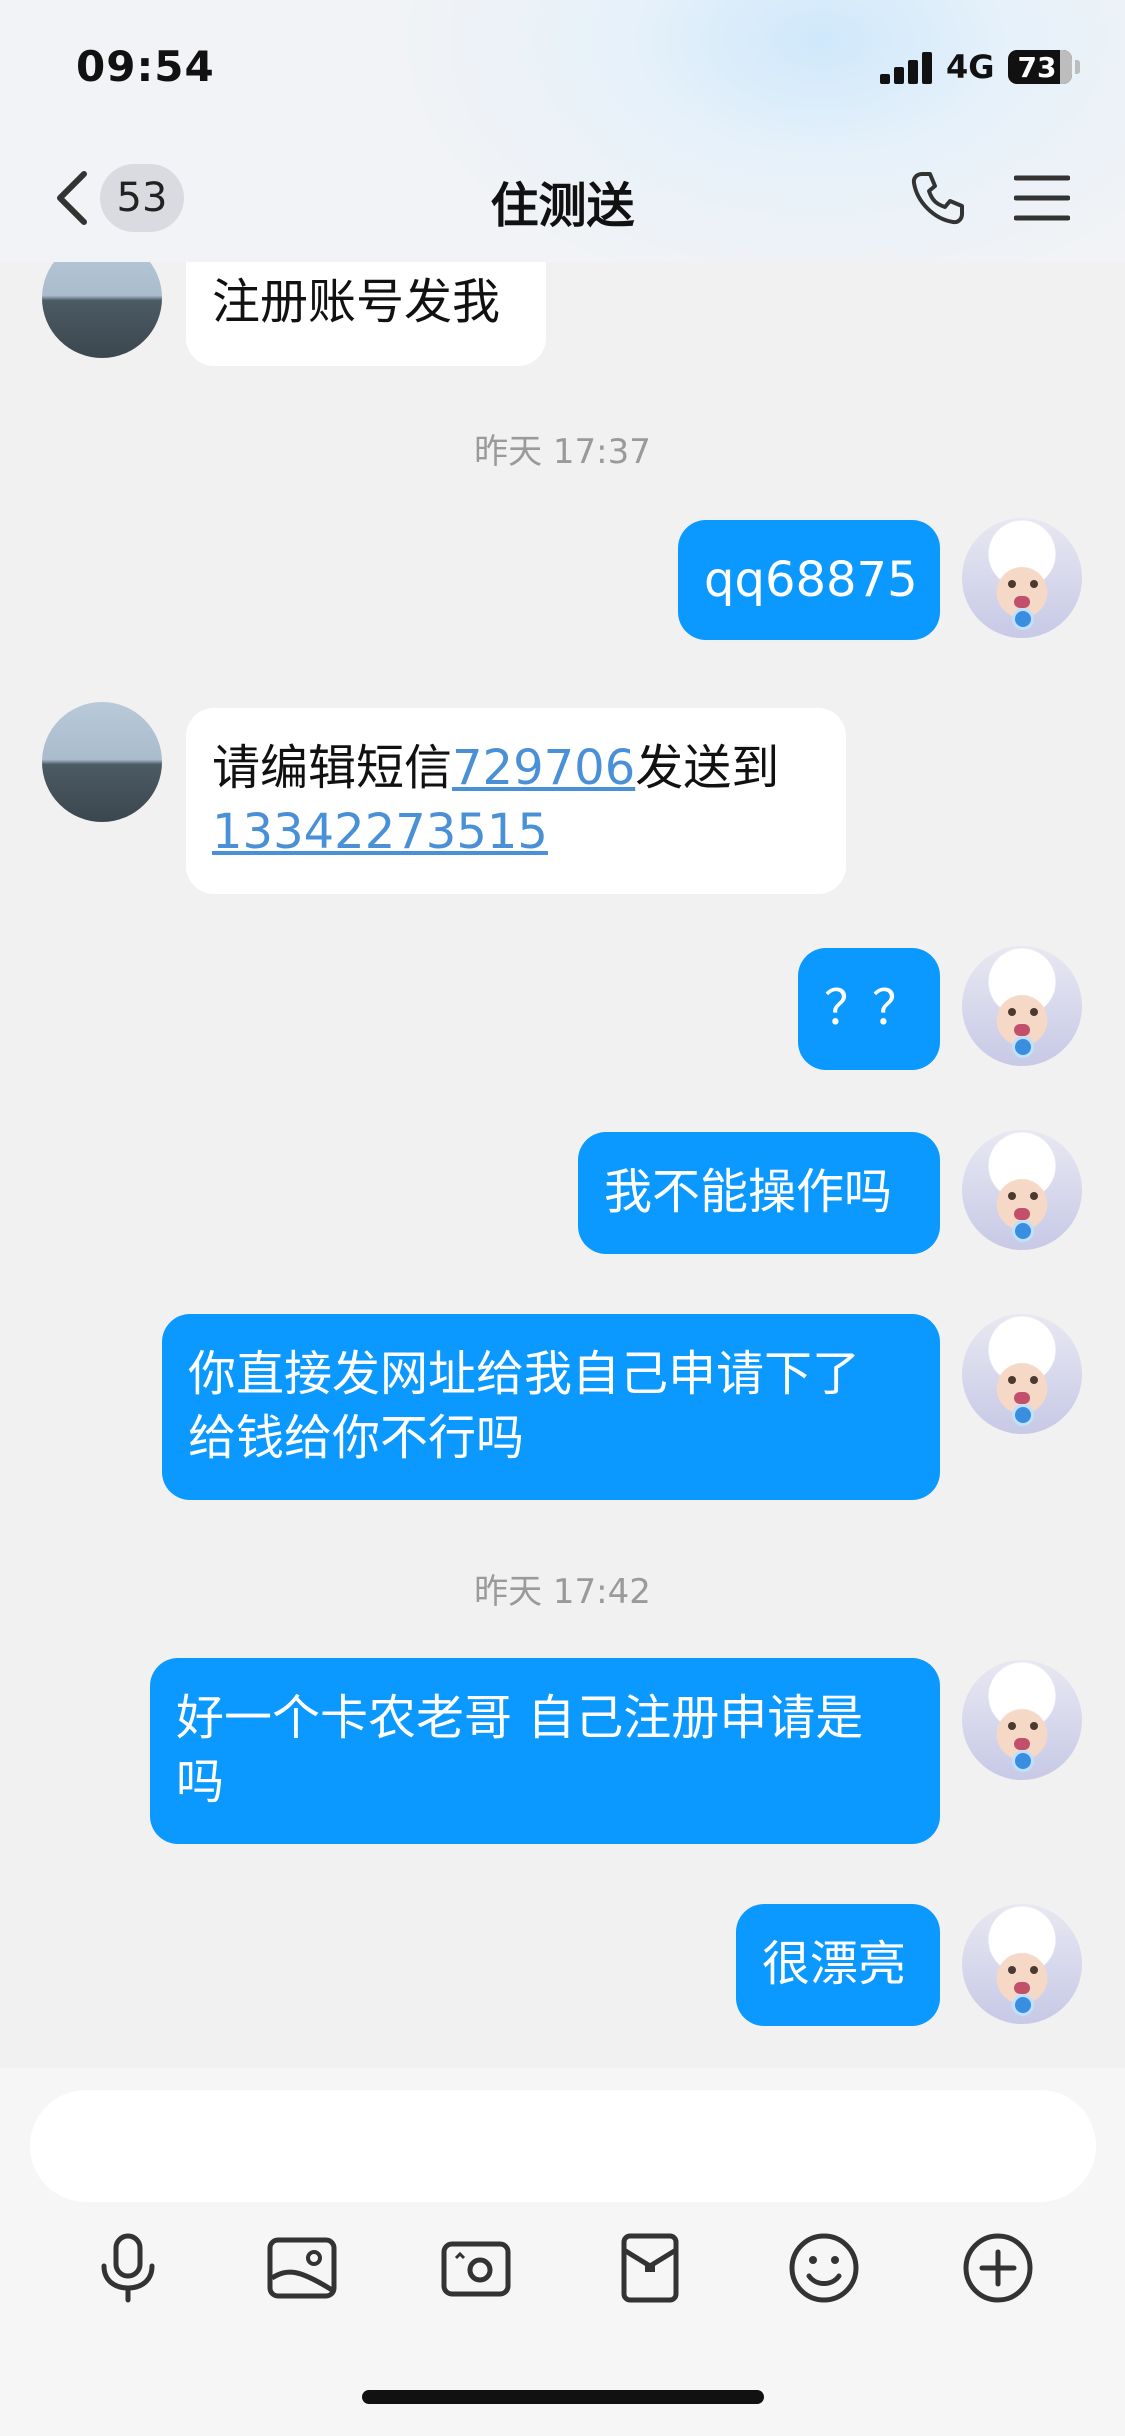  Describe the element at coordinates (356, 302) in the screenshot. I see `message-text: 注册账号发我` at that location.